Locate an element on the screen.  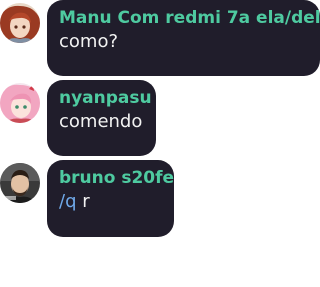
message-text: comendo is located at coordinates (101, 121).